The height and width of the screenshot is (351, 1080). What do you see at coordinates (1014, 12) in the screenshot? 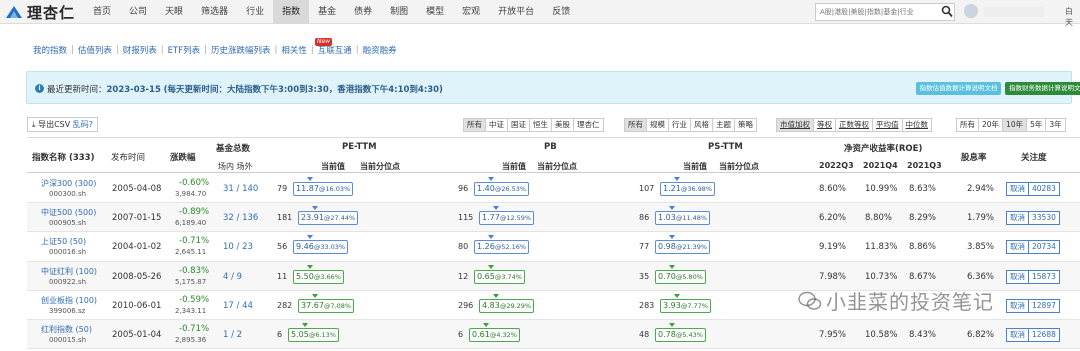
I see `username` at bounding box center [1014, 12].